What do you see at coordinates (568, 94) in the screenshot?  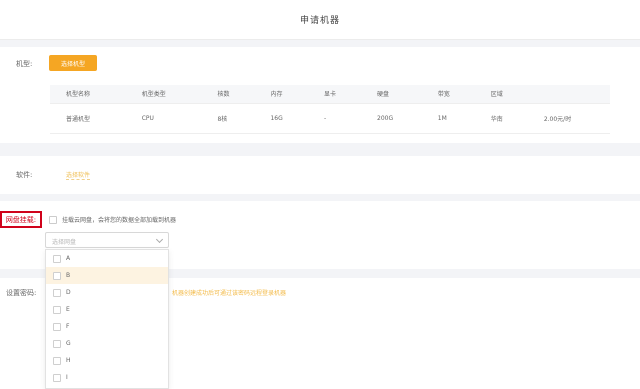 I see `column-header-empty` at bounding box center [568, 94].